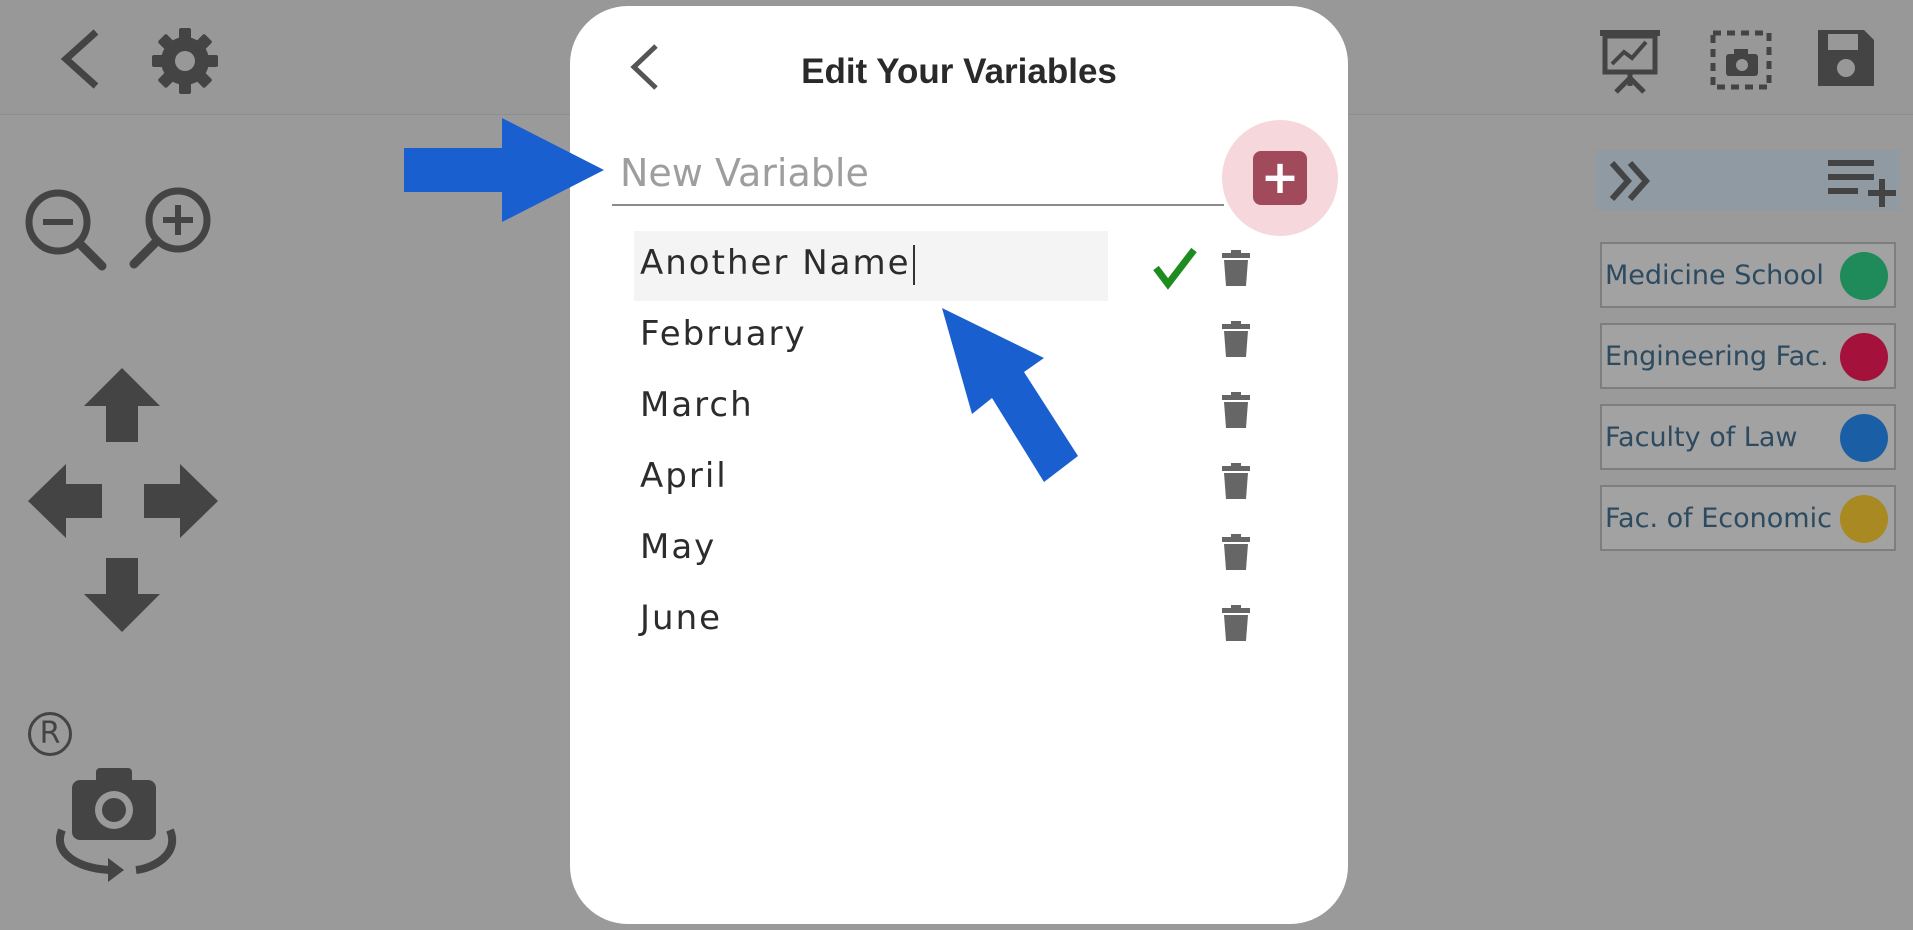 This screenshot has width=1913, height=930. I want to click on registered-mark: R, so click(50, 734).